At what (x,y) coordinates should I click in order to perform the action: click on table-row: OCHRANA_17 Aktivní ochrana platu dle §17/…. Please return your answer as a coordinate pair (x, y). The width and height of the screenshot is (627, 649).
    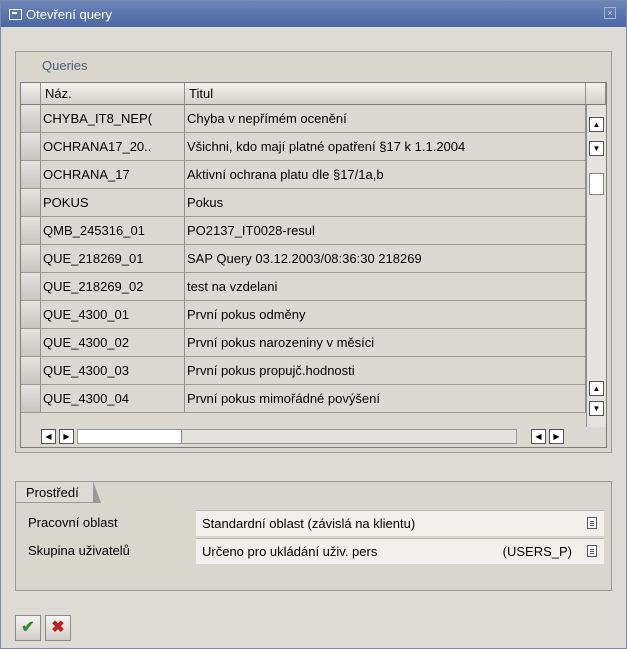
    Looking at the image, I should click on (303, 175).